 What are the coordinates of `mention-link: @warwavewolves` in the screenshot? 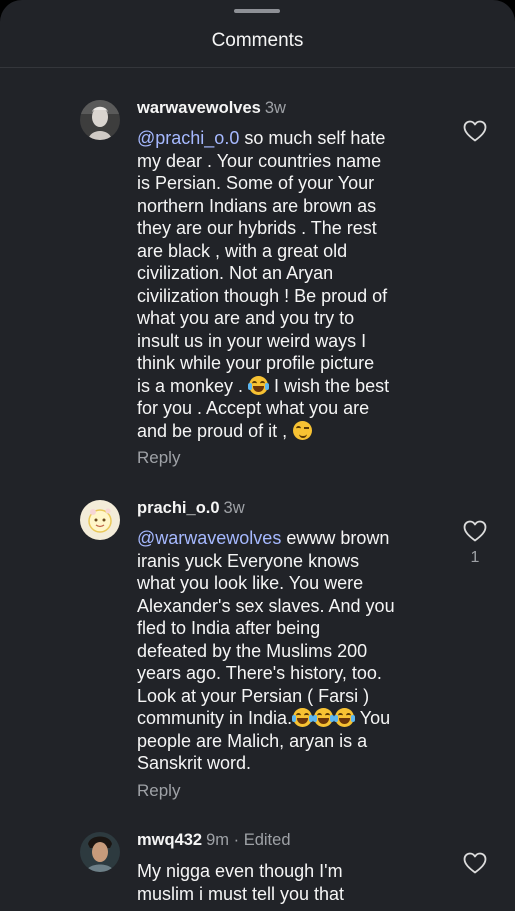 It's located at (209, 538).